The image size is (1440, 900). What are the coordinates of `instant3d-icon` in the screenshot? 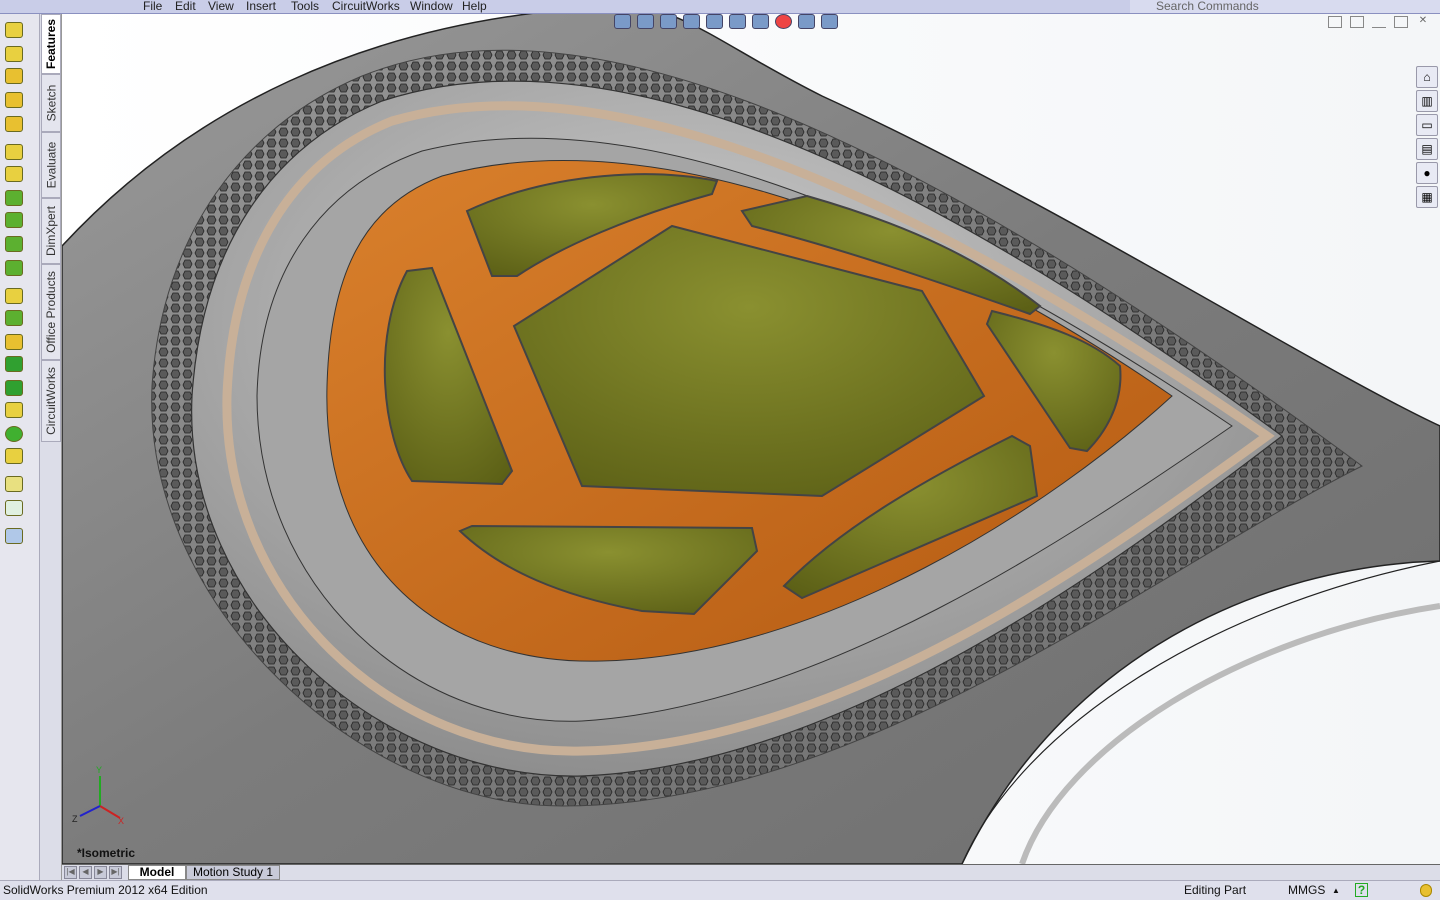 It's located at (14, 536).